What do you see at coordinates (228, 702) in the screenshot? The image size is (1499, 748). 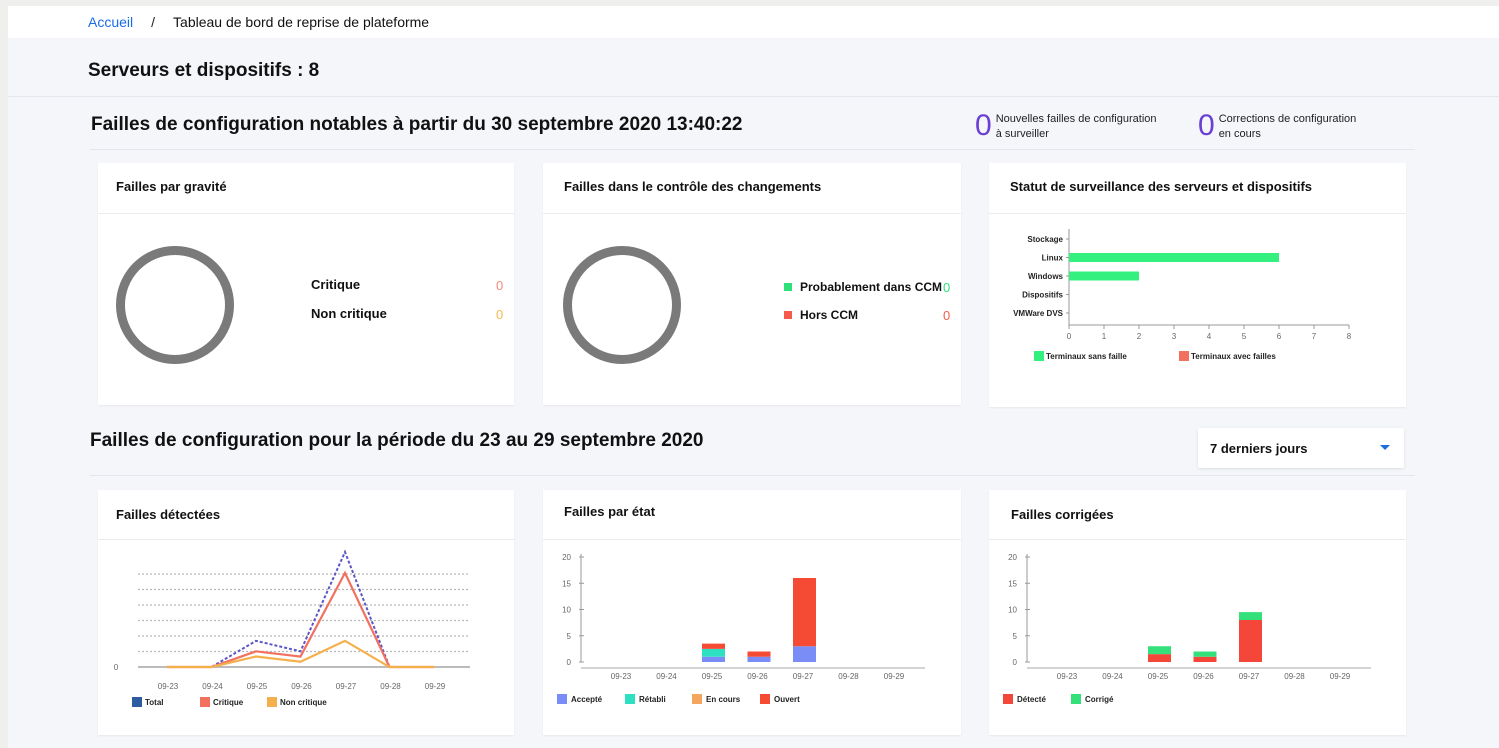 I see `legend-label-critique: Critique` at bounding box center [228, 702].